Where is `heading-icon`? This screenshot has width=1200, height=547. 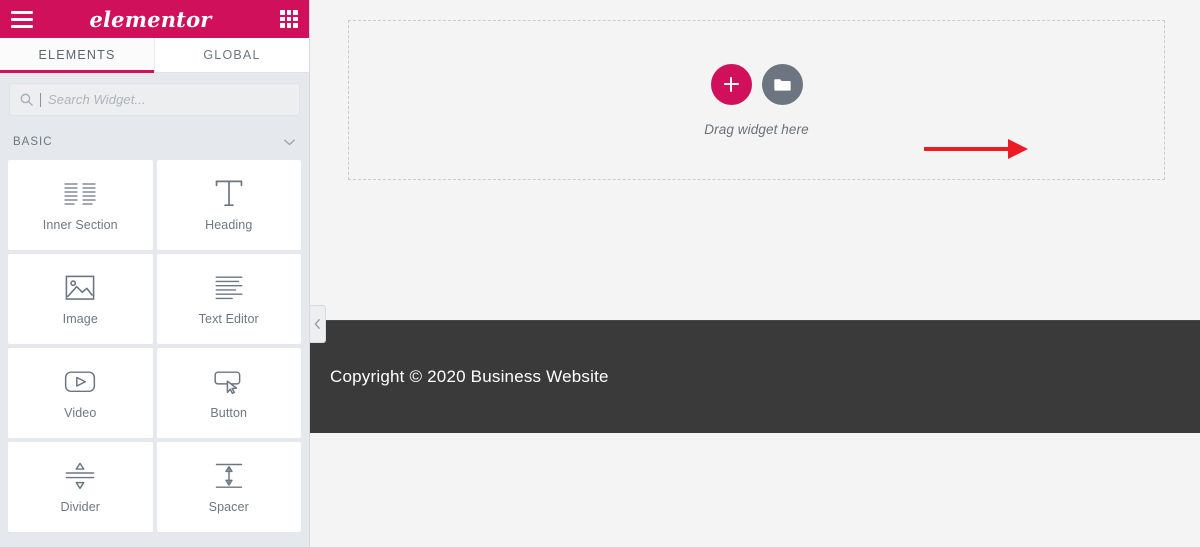 heading-icon is located at coordinates (229, 194).